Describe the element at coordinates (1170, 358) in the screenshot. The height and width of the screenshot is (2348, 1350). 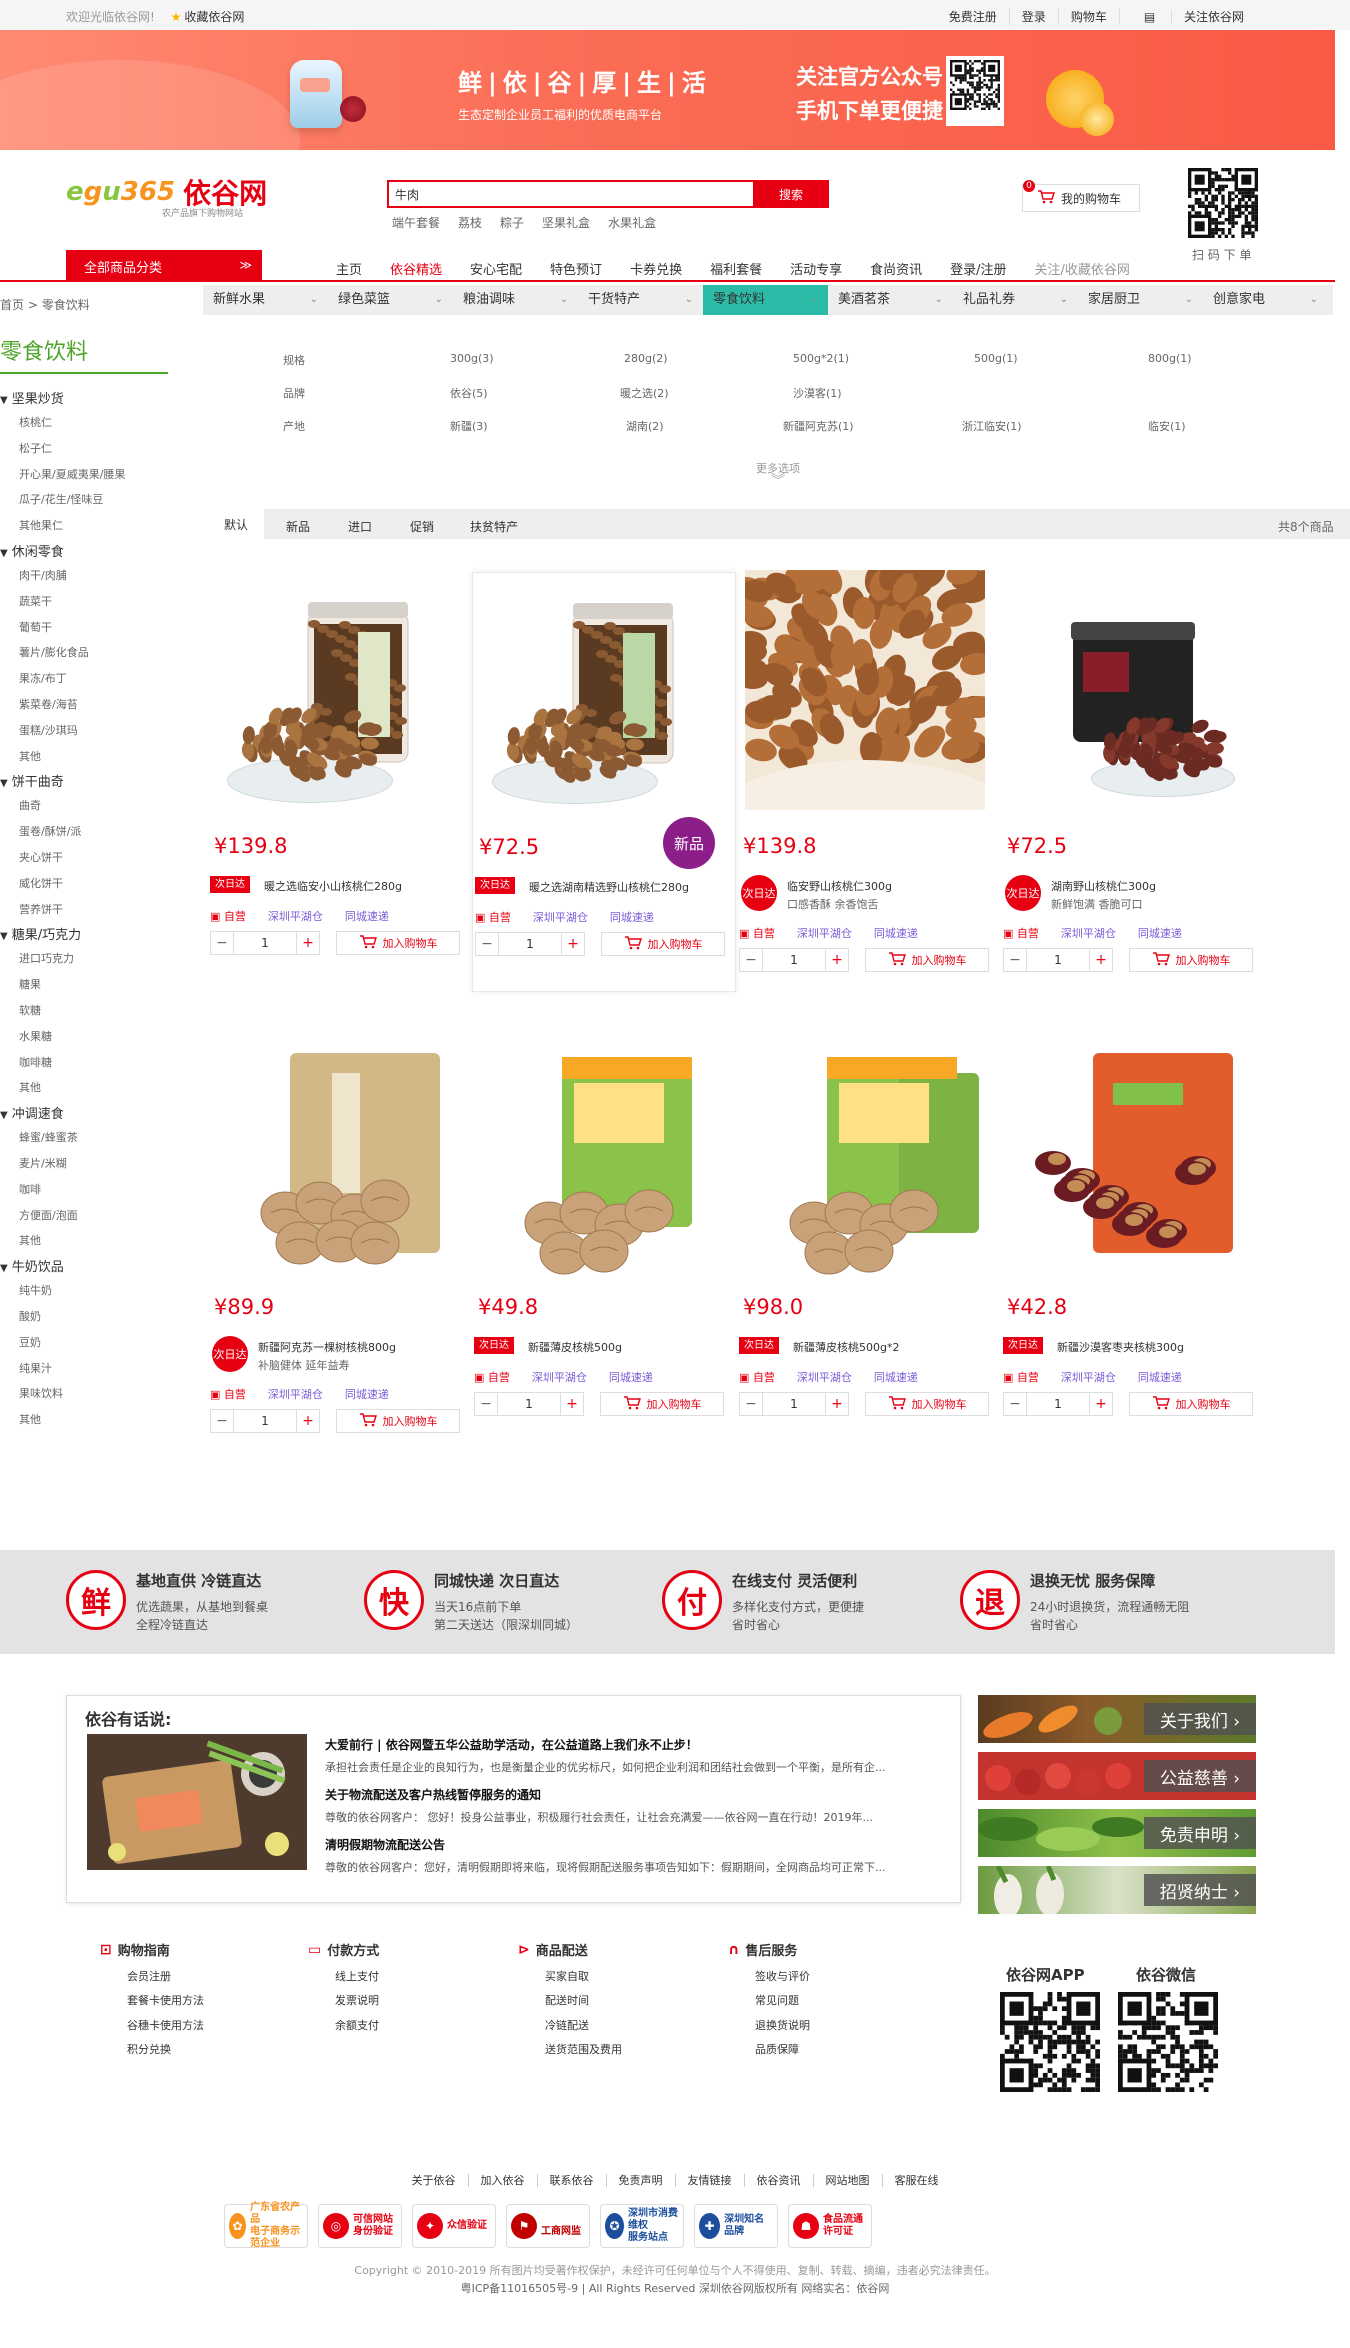
I see `filter-option: 800g(1)` at that location.